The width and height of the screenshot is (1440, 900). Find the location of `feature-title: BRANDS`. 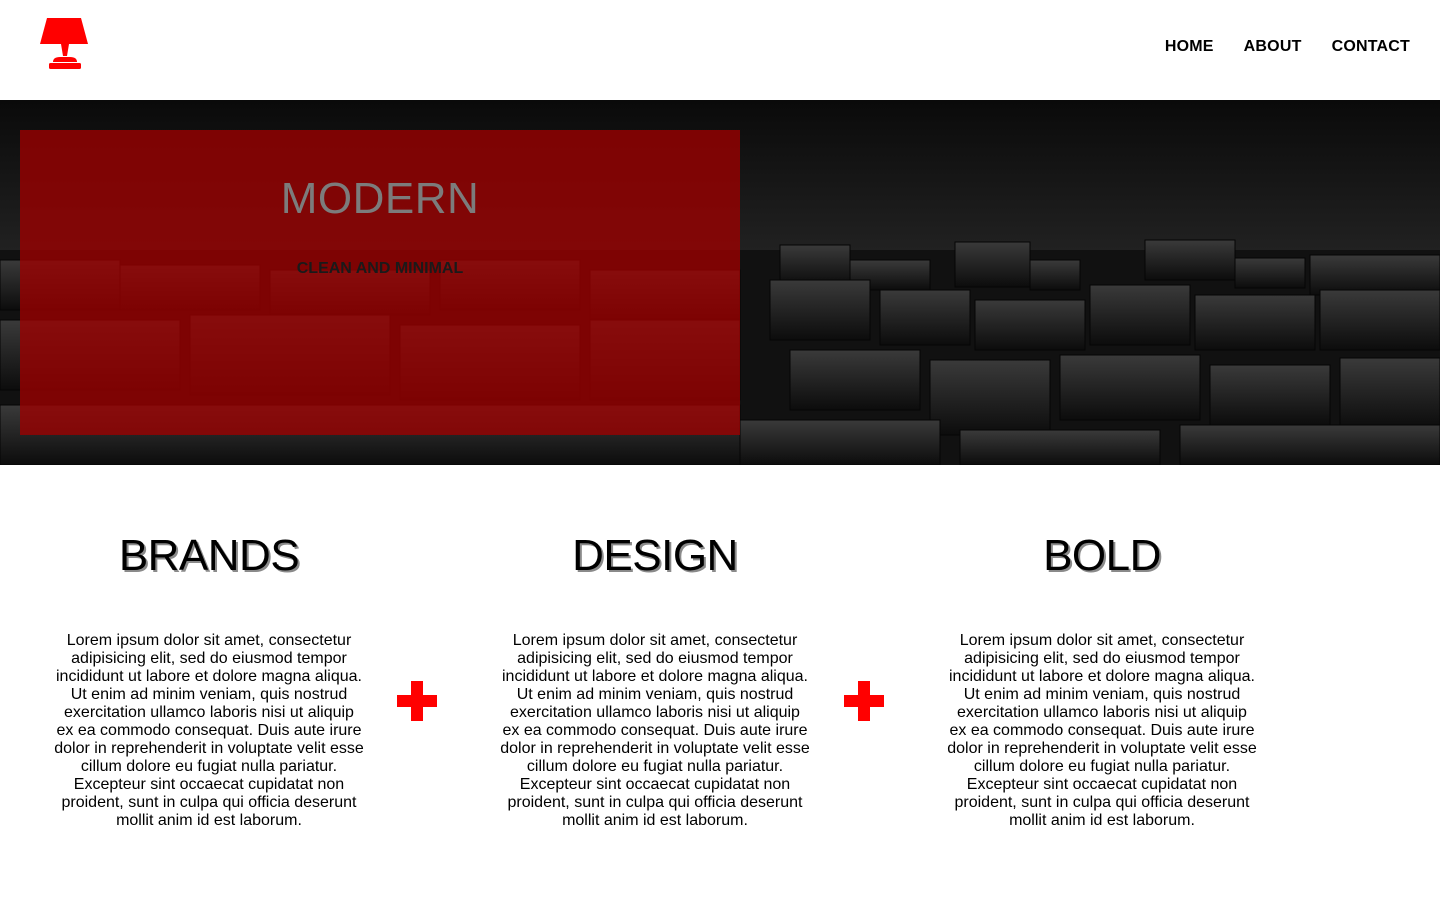

feature-title: BRANDS is located at coordinates (209, 555).